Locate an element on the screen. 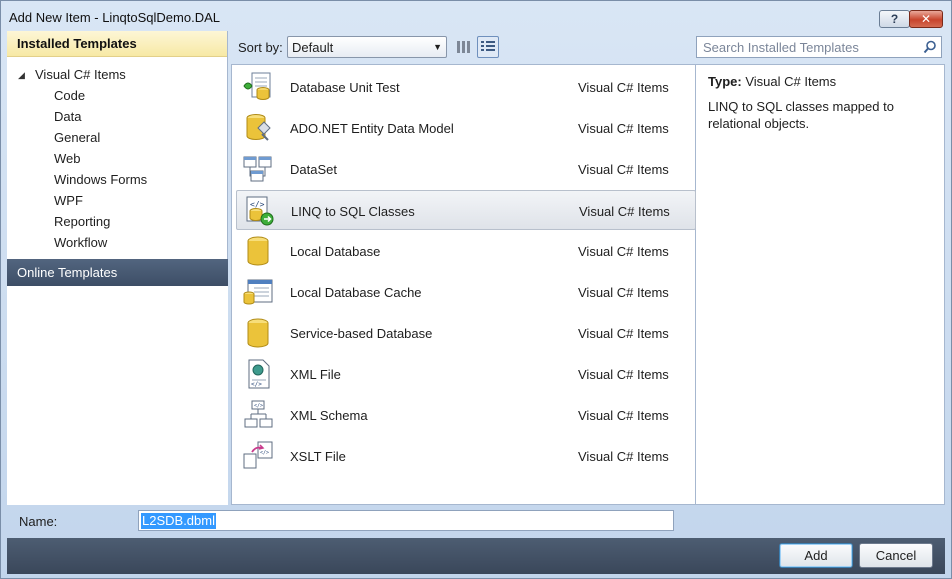 The image size is (952, 579). name-field is located at coordinates (406, 520).